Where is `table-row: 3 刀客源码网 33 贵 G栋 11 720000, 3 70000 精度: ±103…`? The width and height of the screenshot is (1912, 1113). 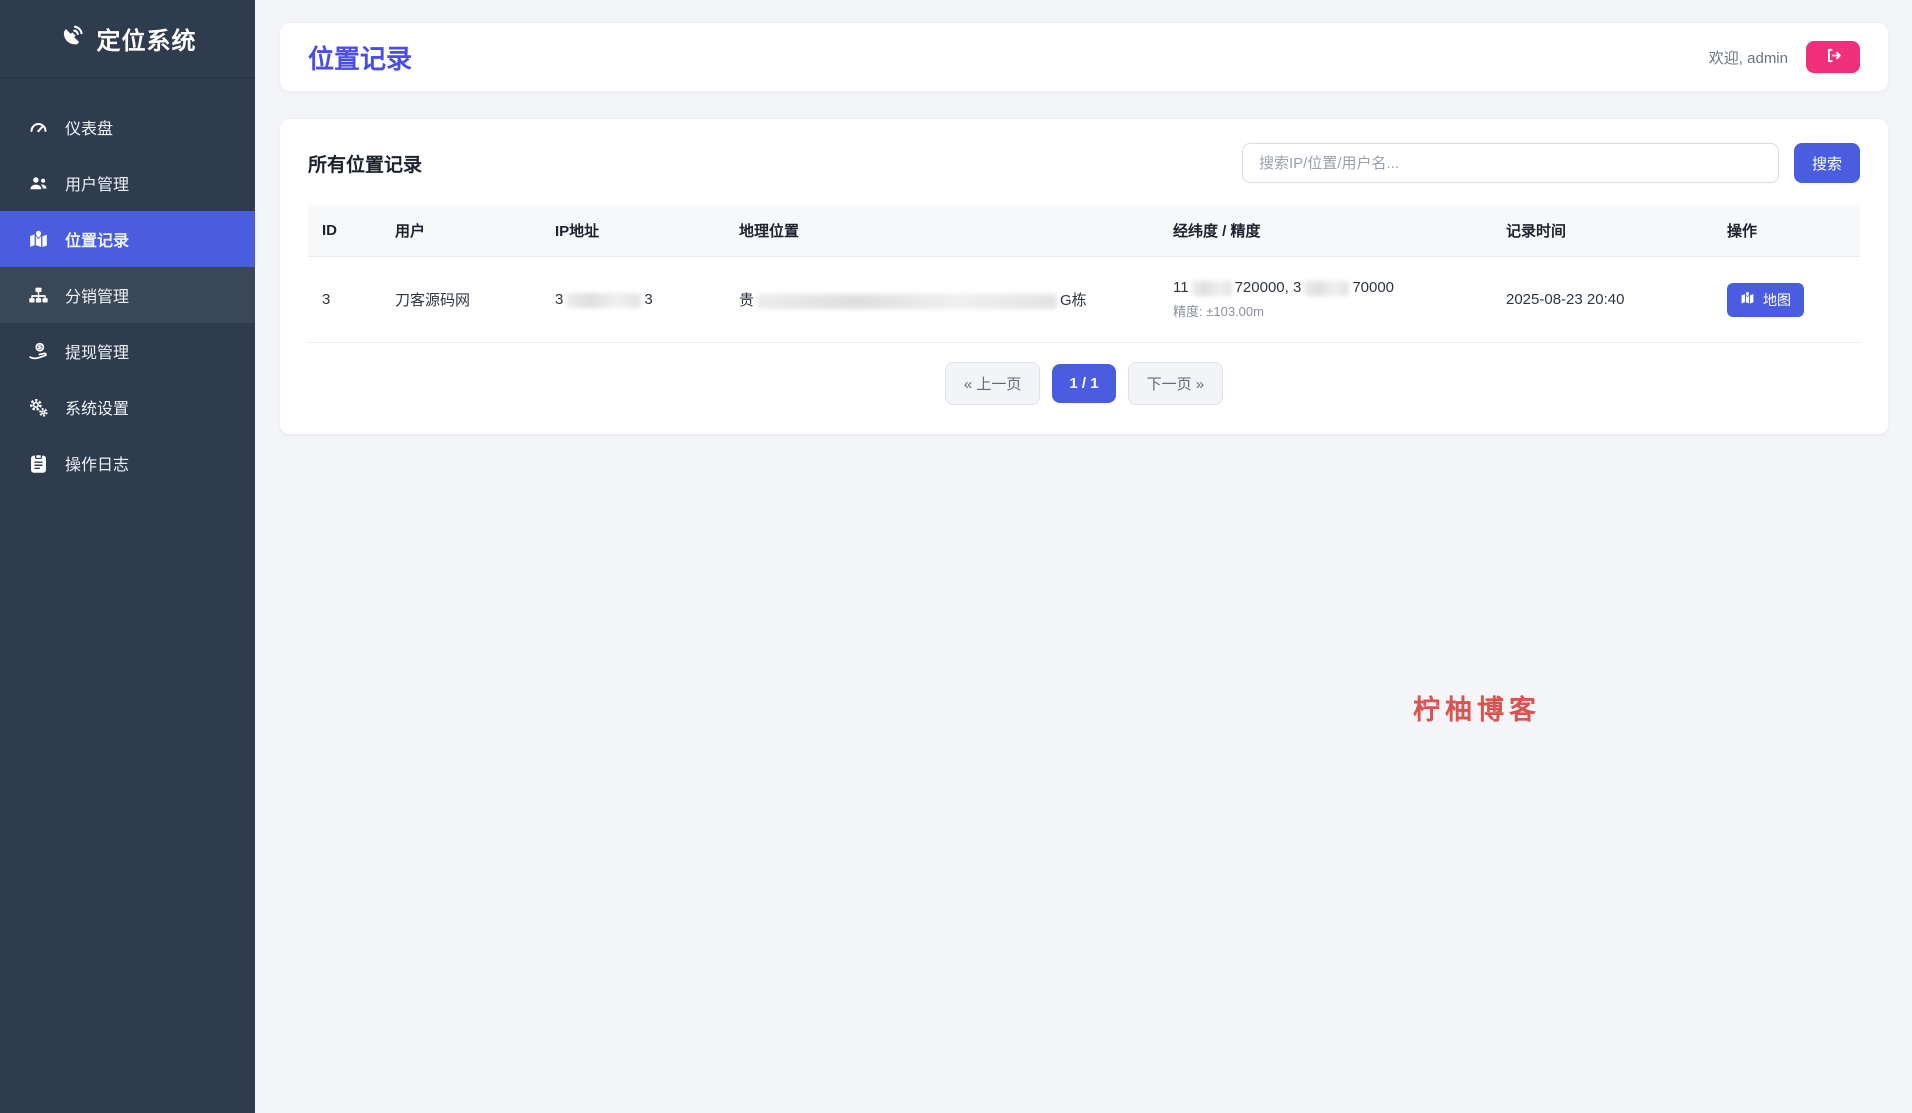
table-row: 3 刀客源码网 33 贵 G栋 11 720000, 3 70000 精度: ±103… is located at coordinates (1084, 299).